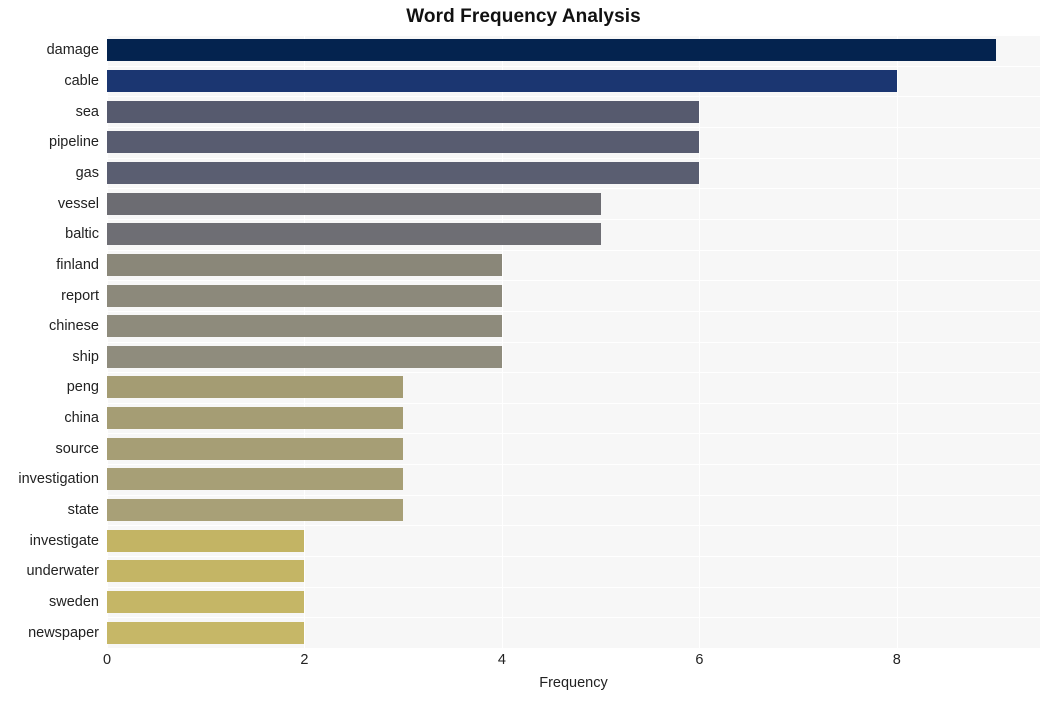 This screenshot has height=701, width=1047. What do you see at coordinates (72, 50) in the screenshot?
I see `y-axis-tick-label: damage` at bounding box center [72, 50].